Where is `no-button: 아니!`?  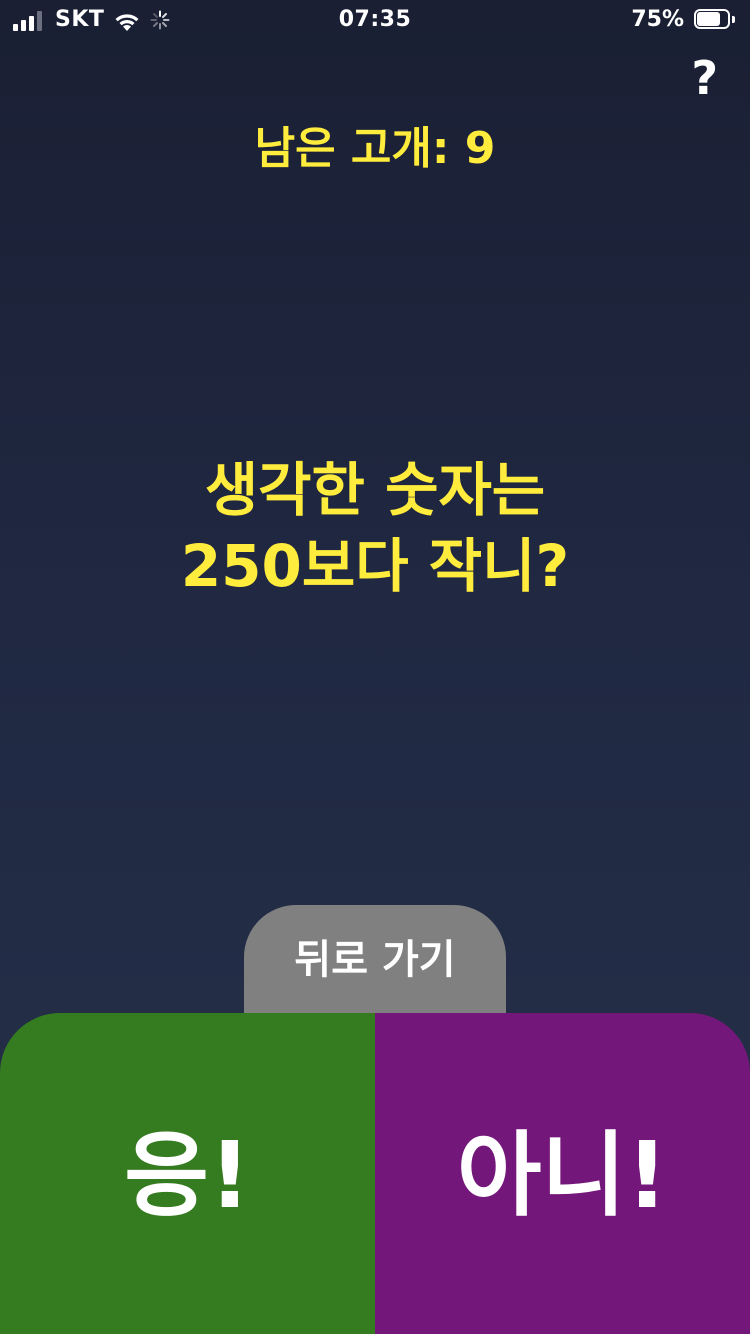 no-button: 아니! is located at coordinates (562, 1173).